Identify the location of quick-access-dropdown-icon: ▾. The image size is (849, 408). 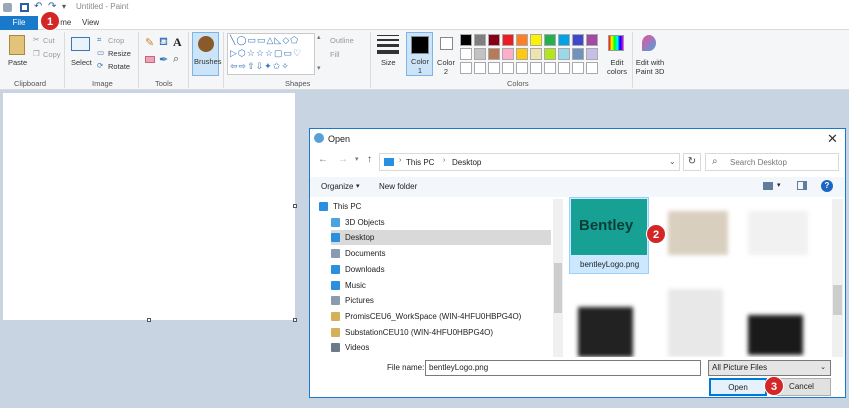
(64, 6).